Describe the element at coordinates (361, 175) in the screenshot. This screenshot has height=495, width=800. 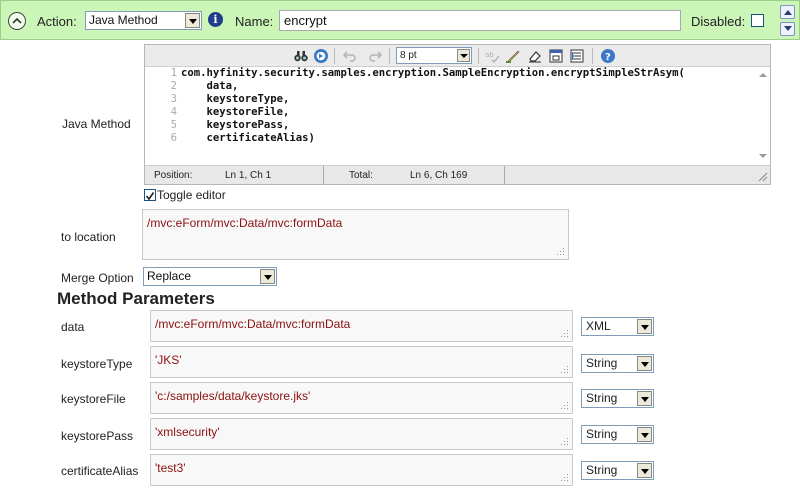
I see `total-label: Total:` at that location.